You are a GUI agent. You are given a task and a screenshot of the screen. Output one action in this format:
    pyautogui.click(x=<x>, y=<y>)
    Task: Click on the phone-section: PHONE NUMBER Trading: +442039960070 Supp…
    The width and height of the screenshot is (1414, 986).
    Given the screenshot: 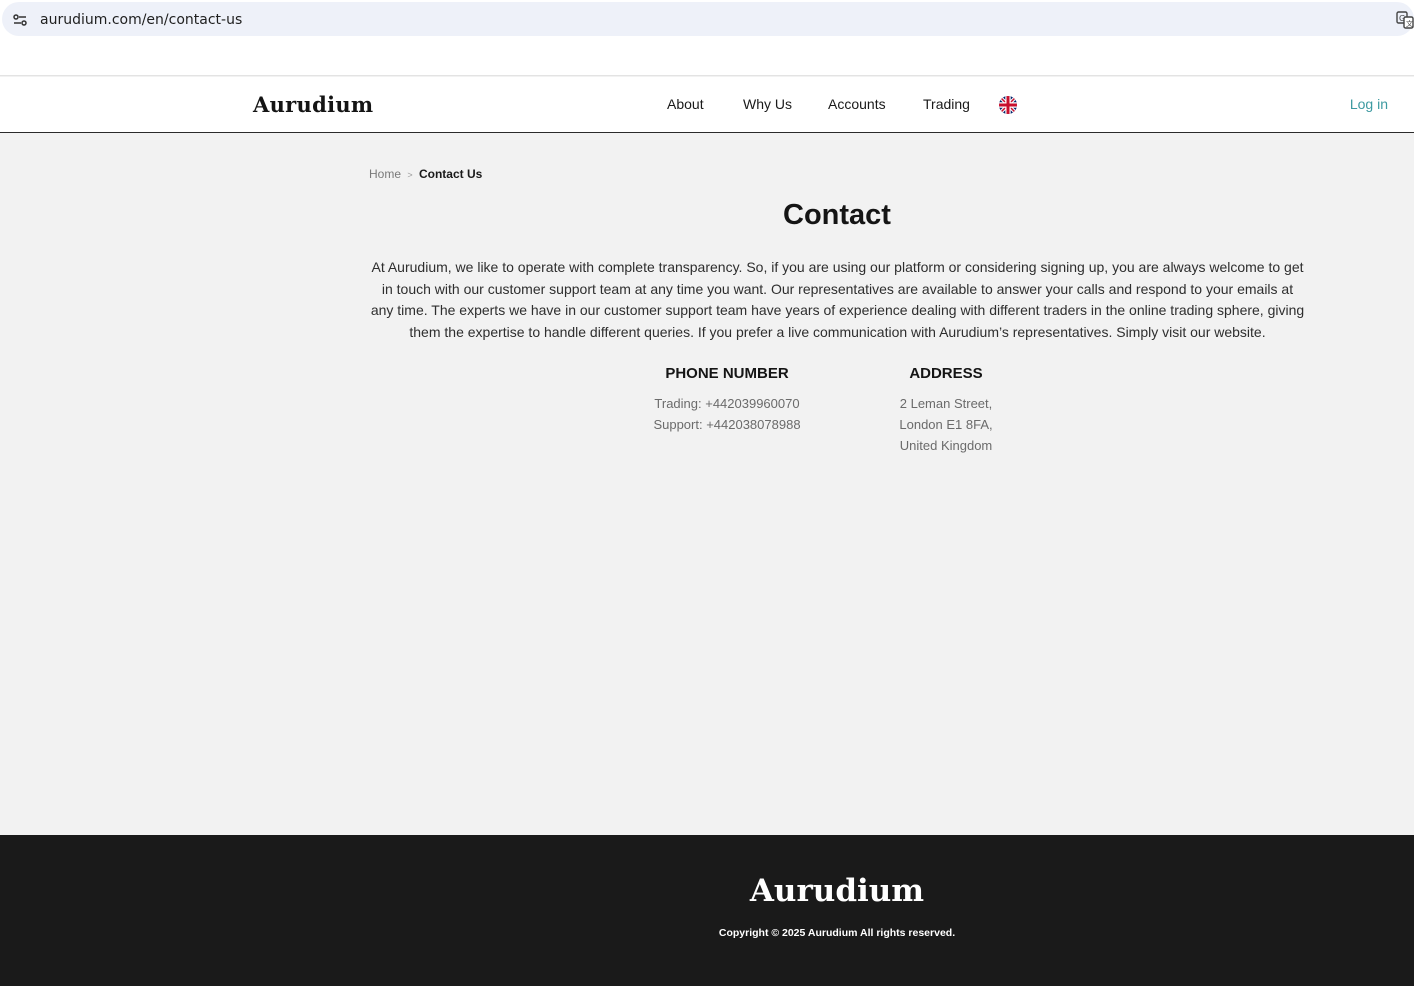 What is the action you would take?
    pyautogui.click(x=727, y=399)
    